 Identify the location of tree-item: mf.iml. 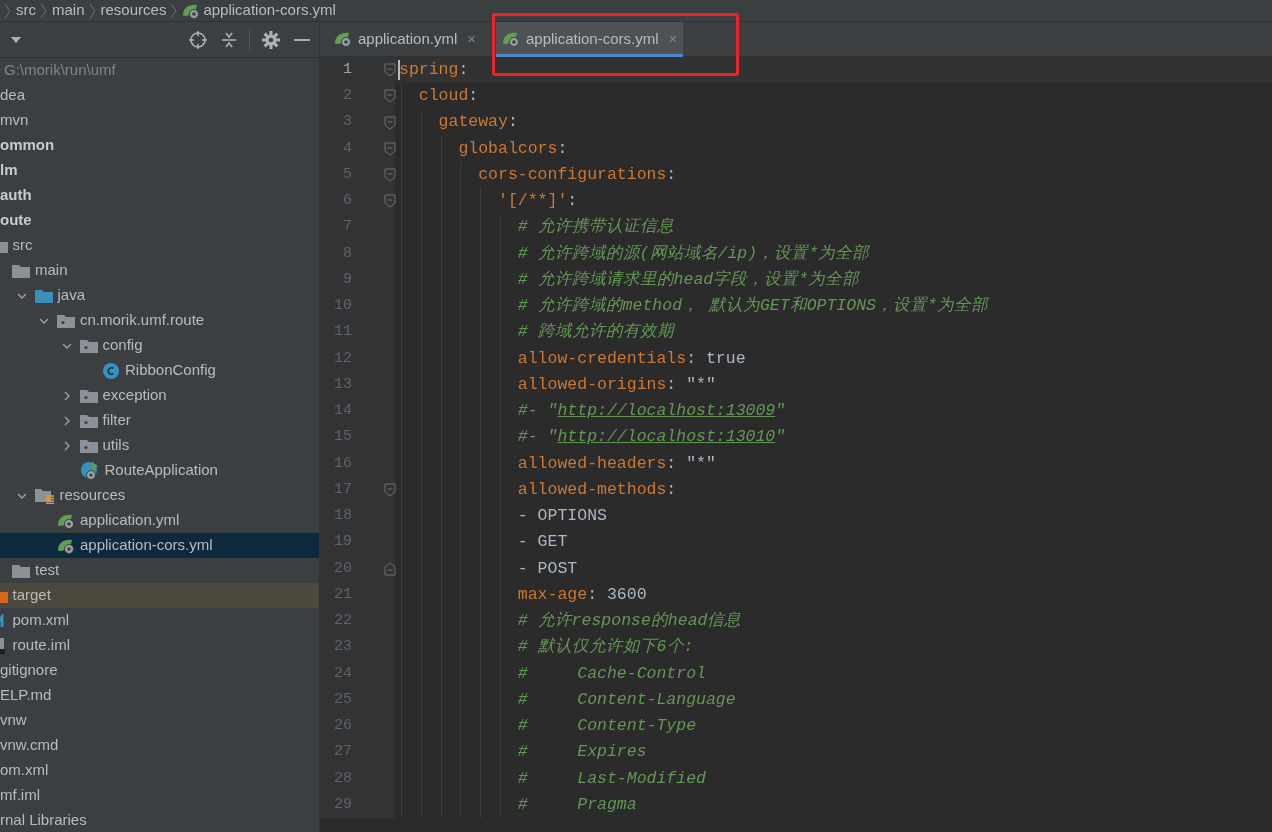
(159, 795).